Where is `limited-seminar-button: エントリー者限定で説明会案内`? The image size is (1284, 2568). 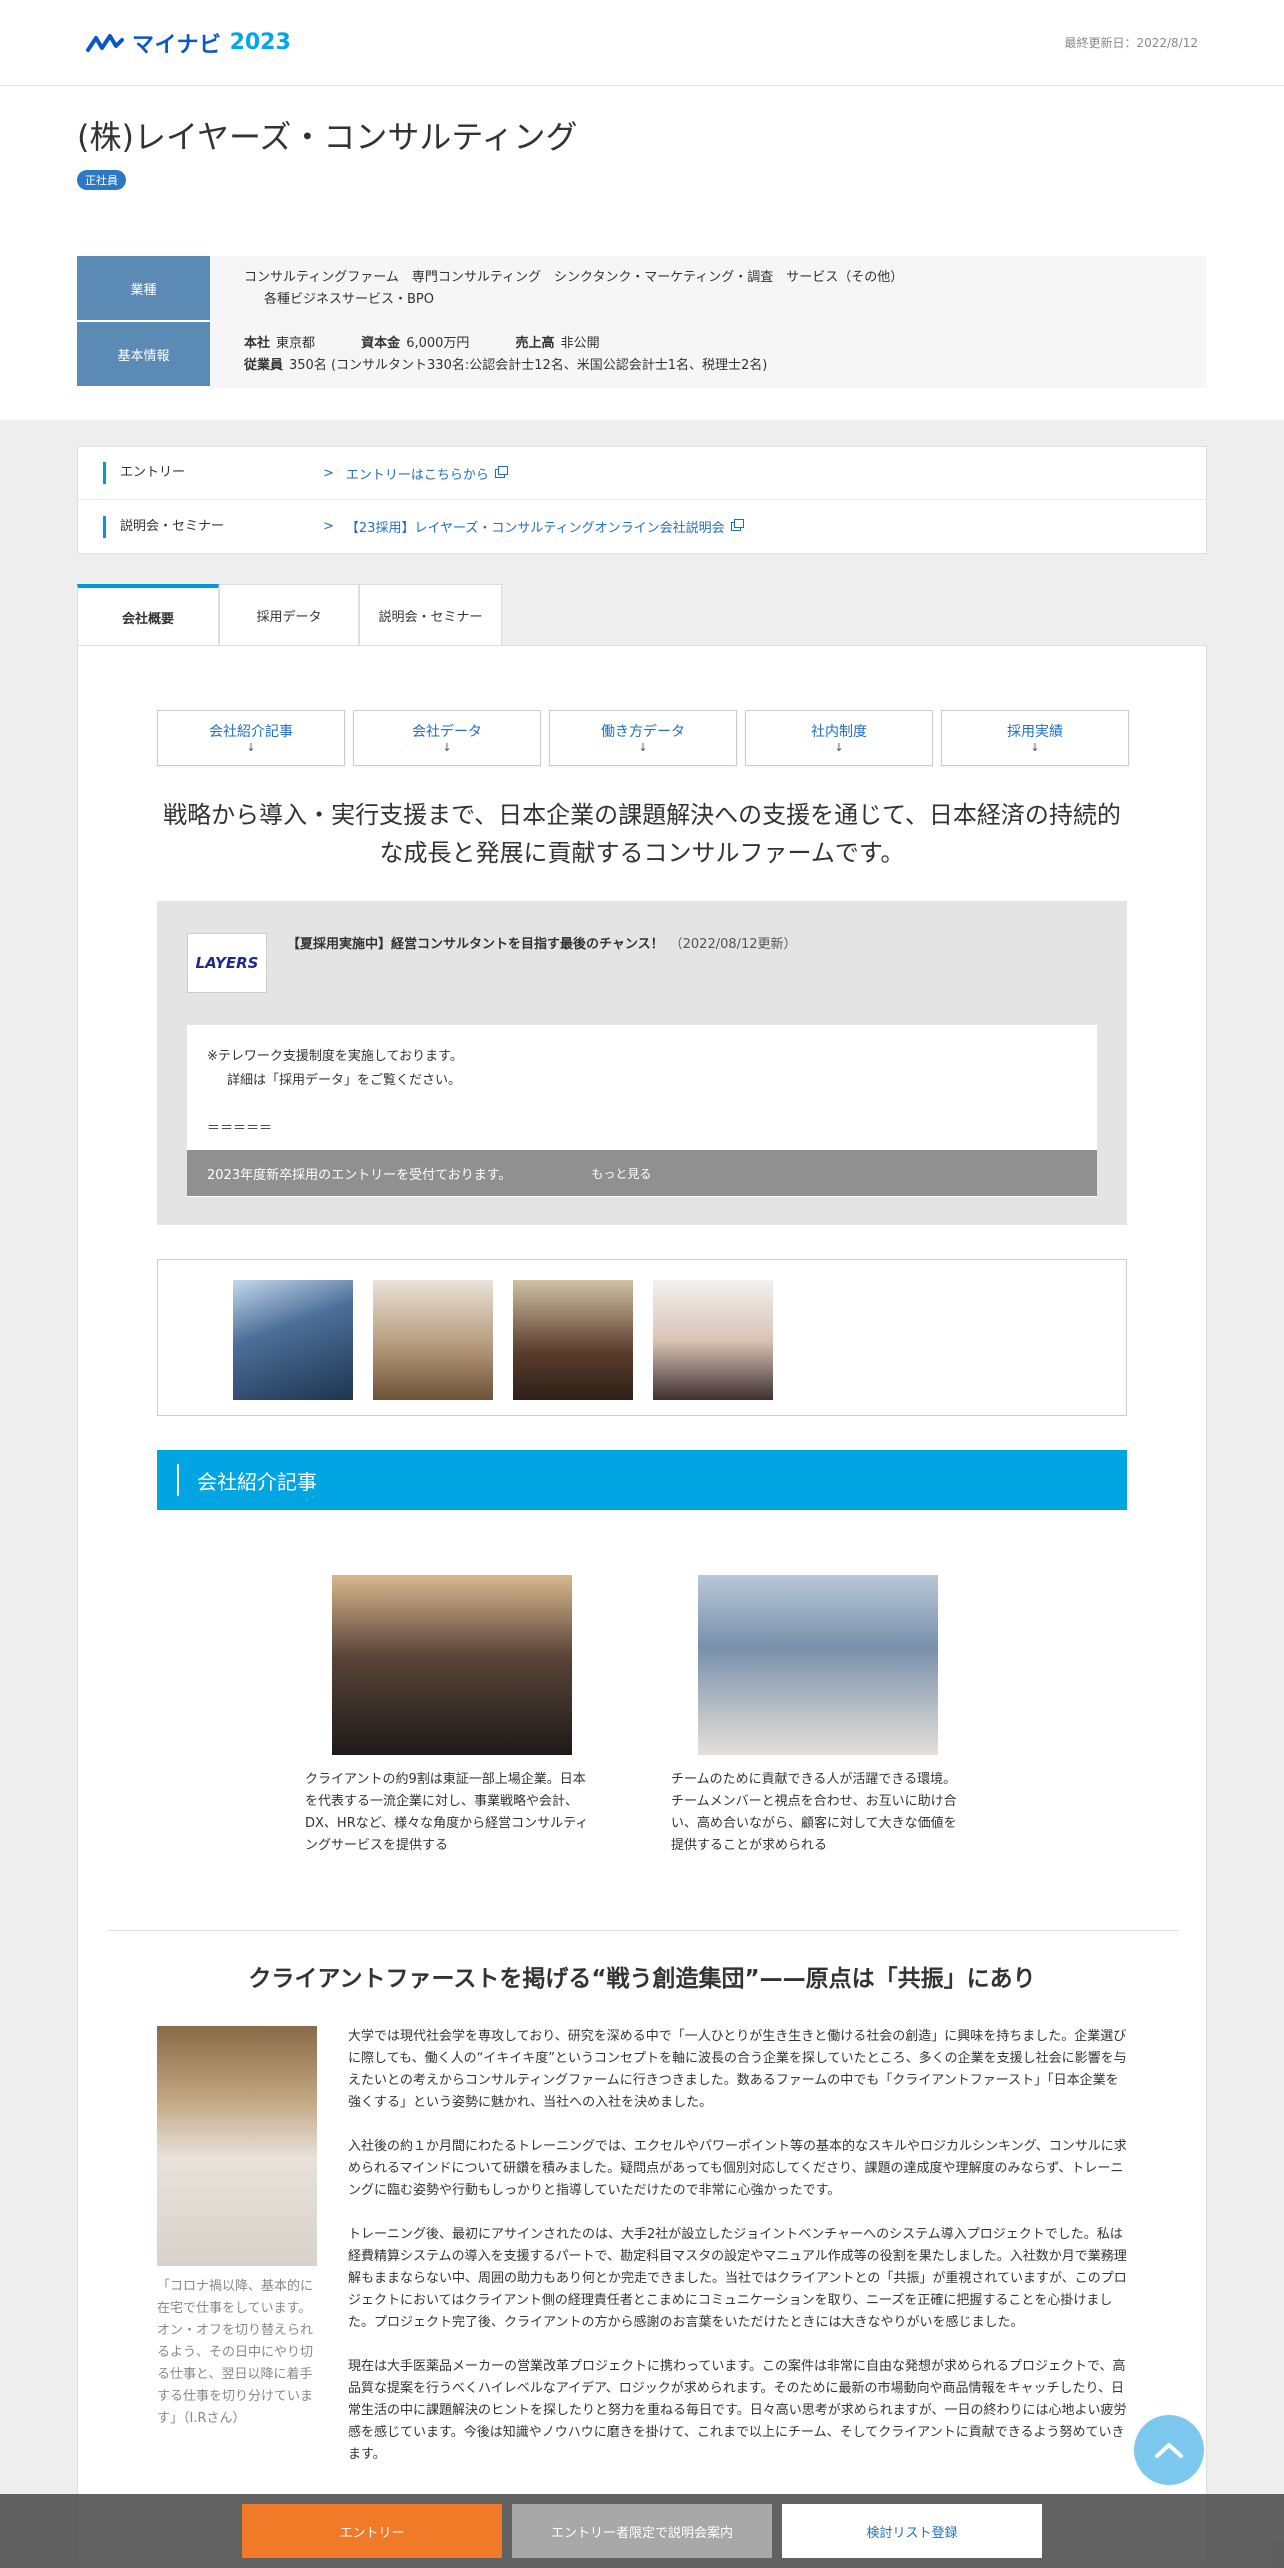 limited-seminar-button: エントリー者限定で説明会案内 is located at coordinates (642, 2531).